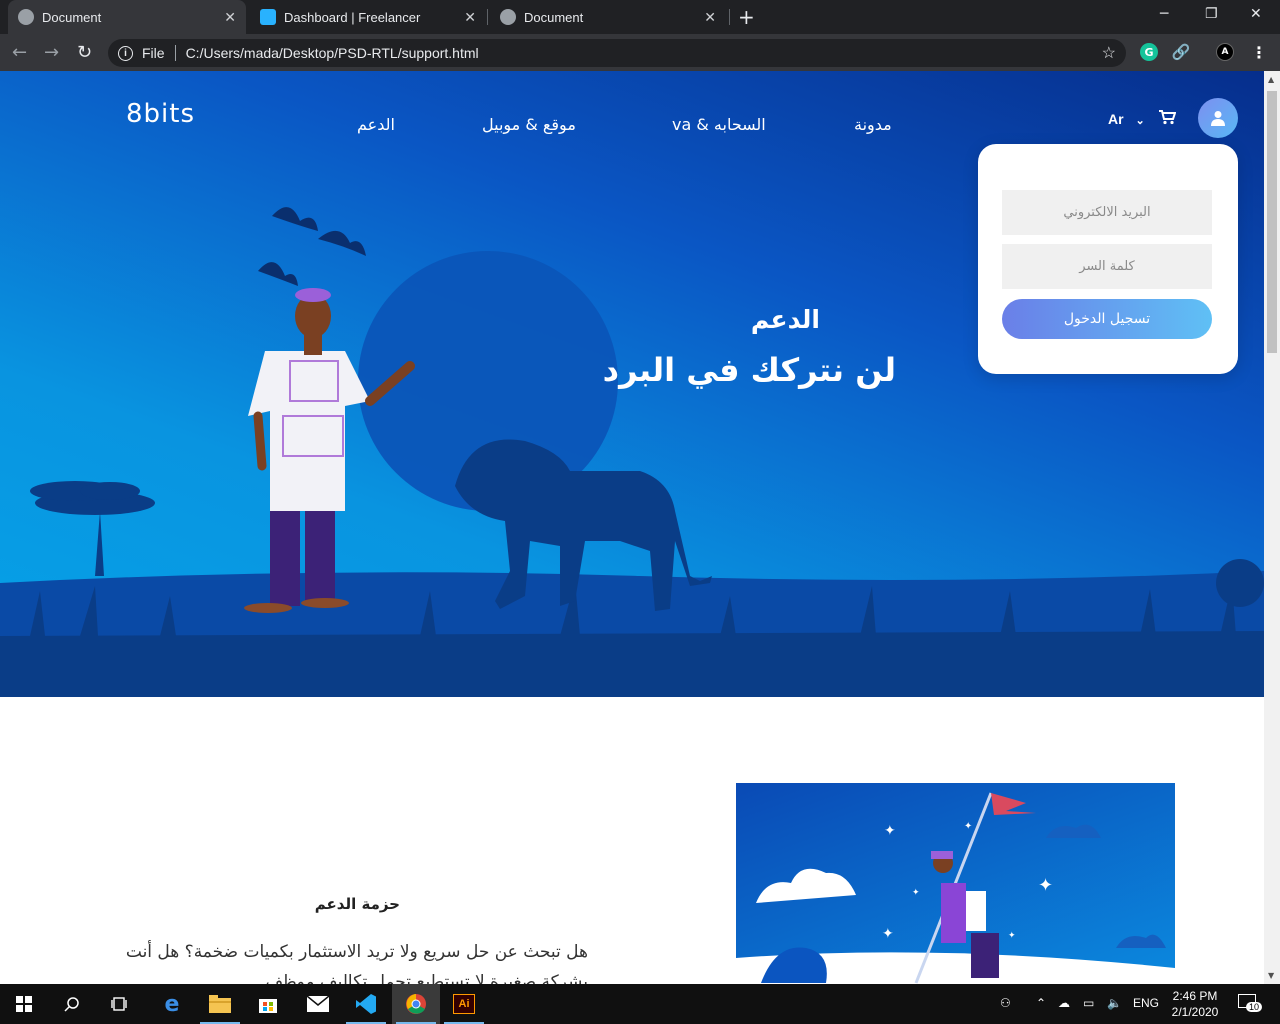 This screenshot has width=1280, height=1024. I want to click on tab-document-1: Document ✕, so click(127, 17).